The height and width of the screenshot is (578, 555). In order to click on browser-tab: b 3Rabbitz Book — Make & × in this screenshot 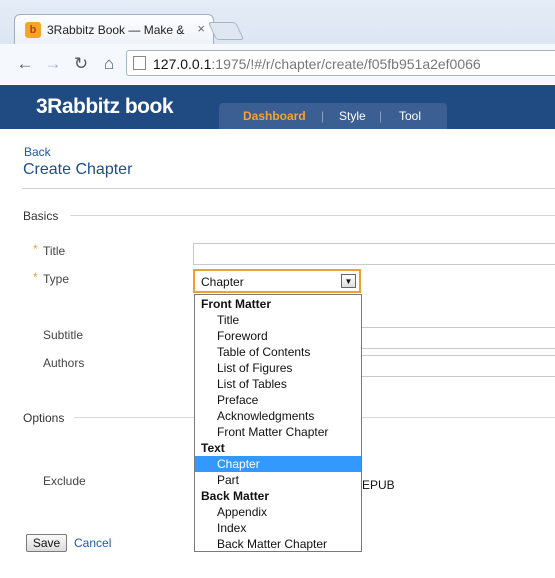, I will do `click(114, 29)`.